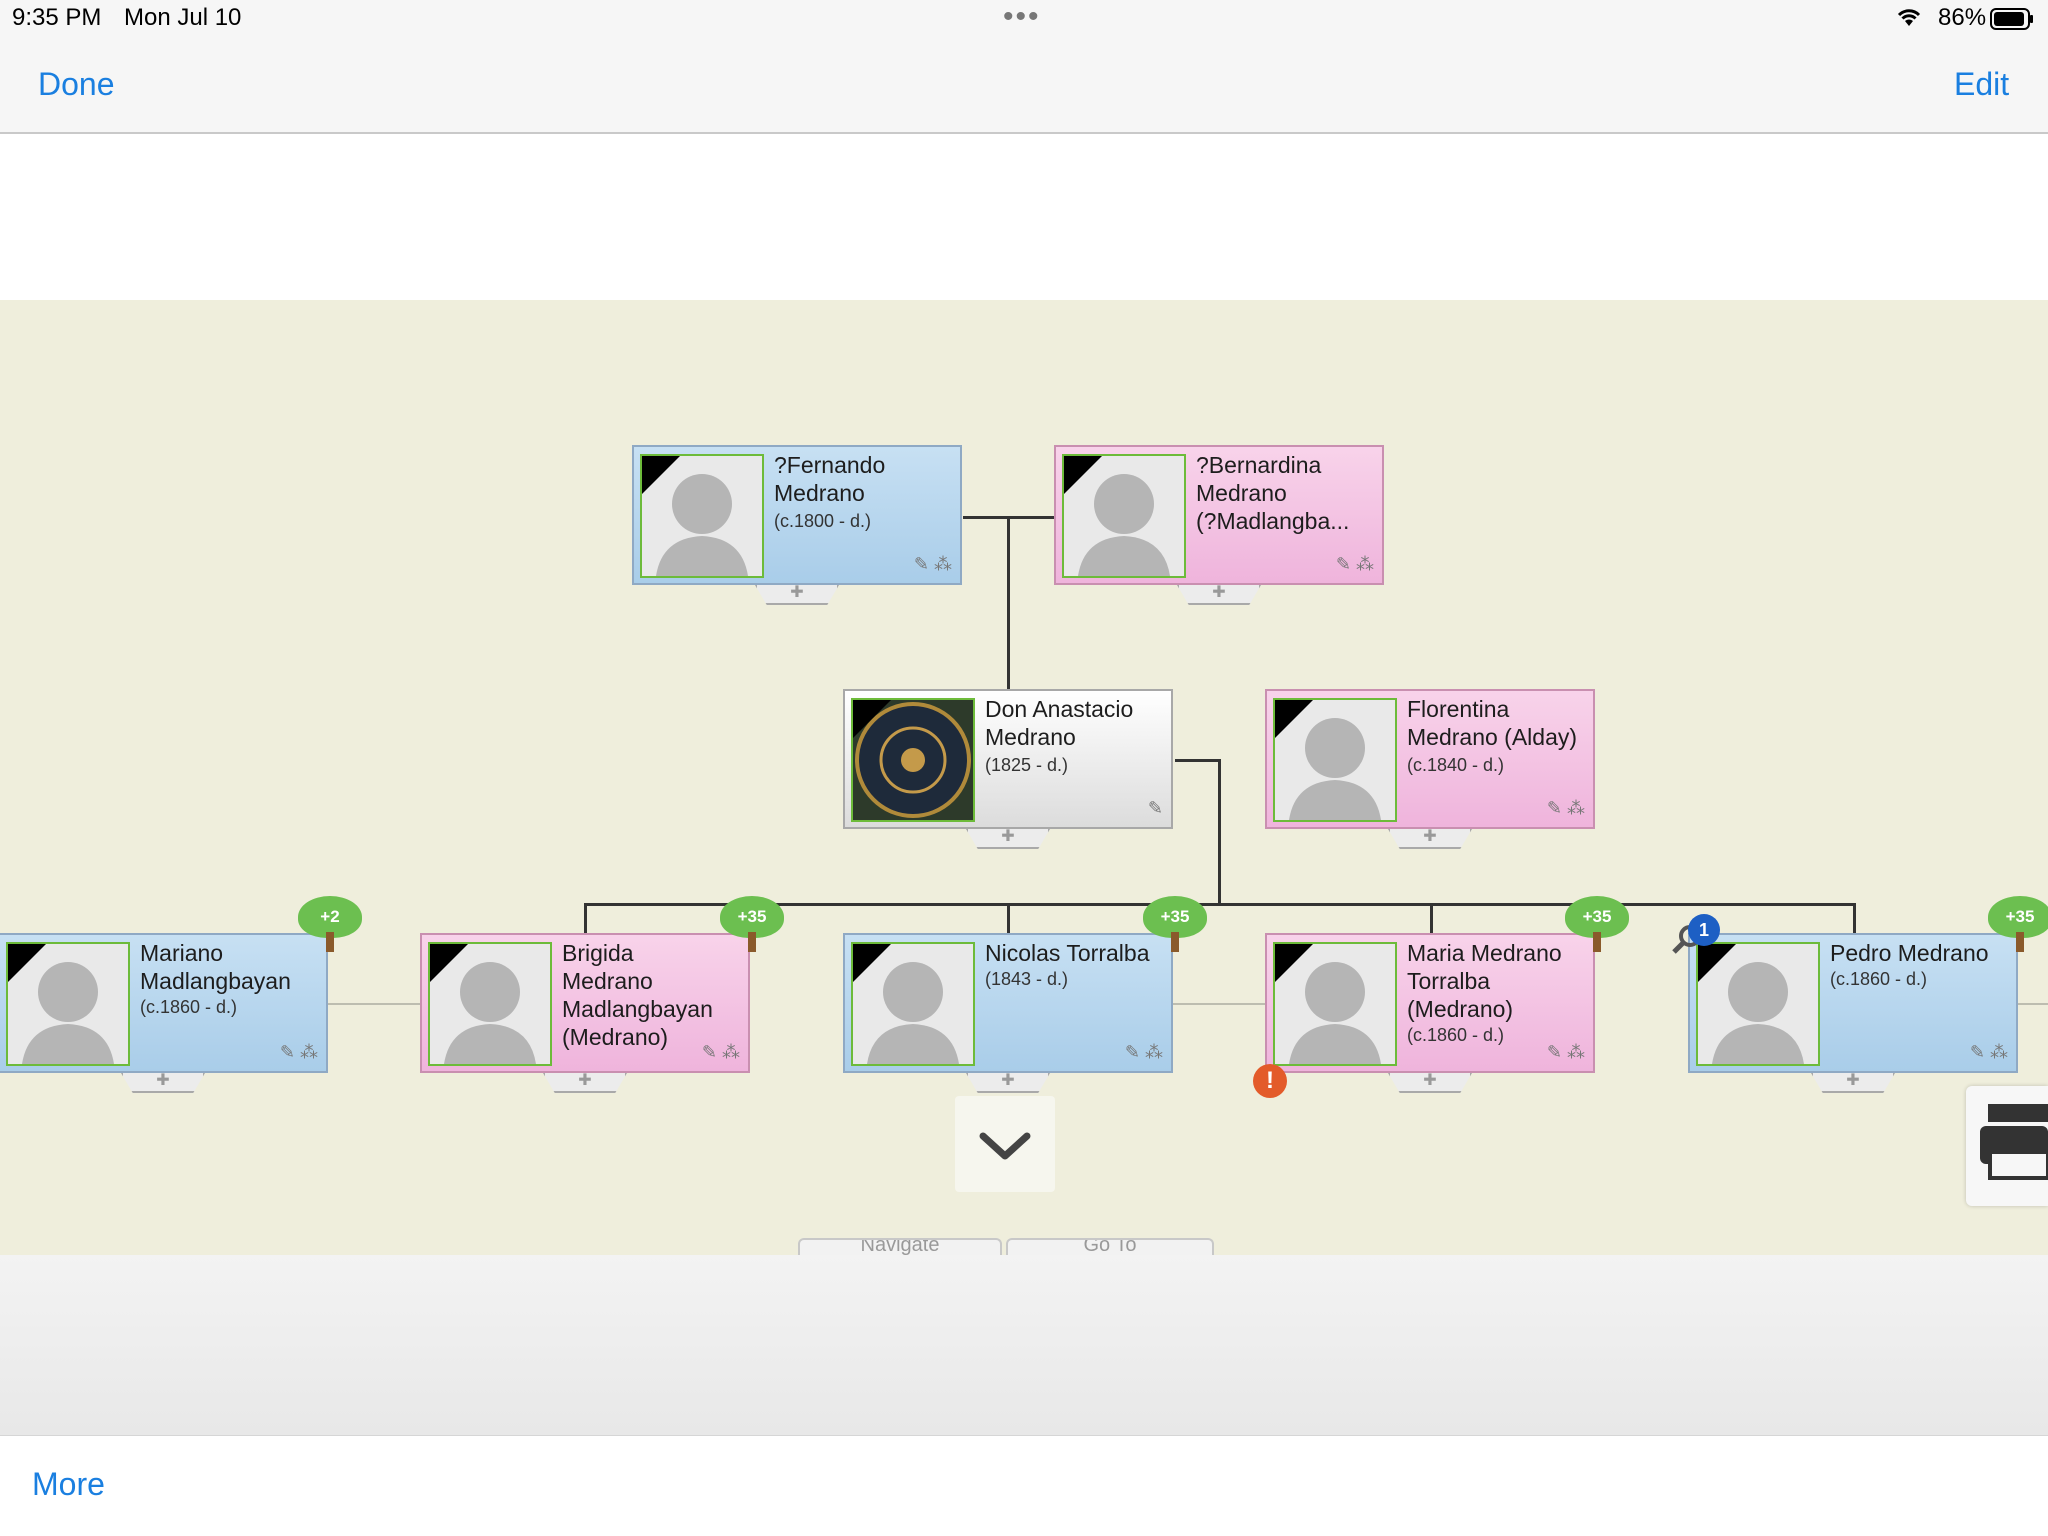 The width and height of the screenshot is (2048, 1536). What do you see at coordinates (68, 1484) in the screenshot?
I see `more-button: More` at bounding box center [68, 1484].